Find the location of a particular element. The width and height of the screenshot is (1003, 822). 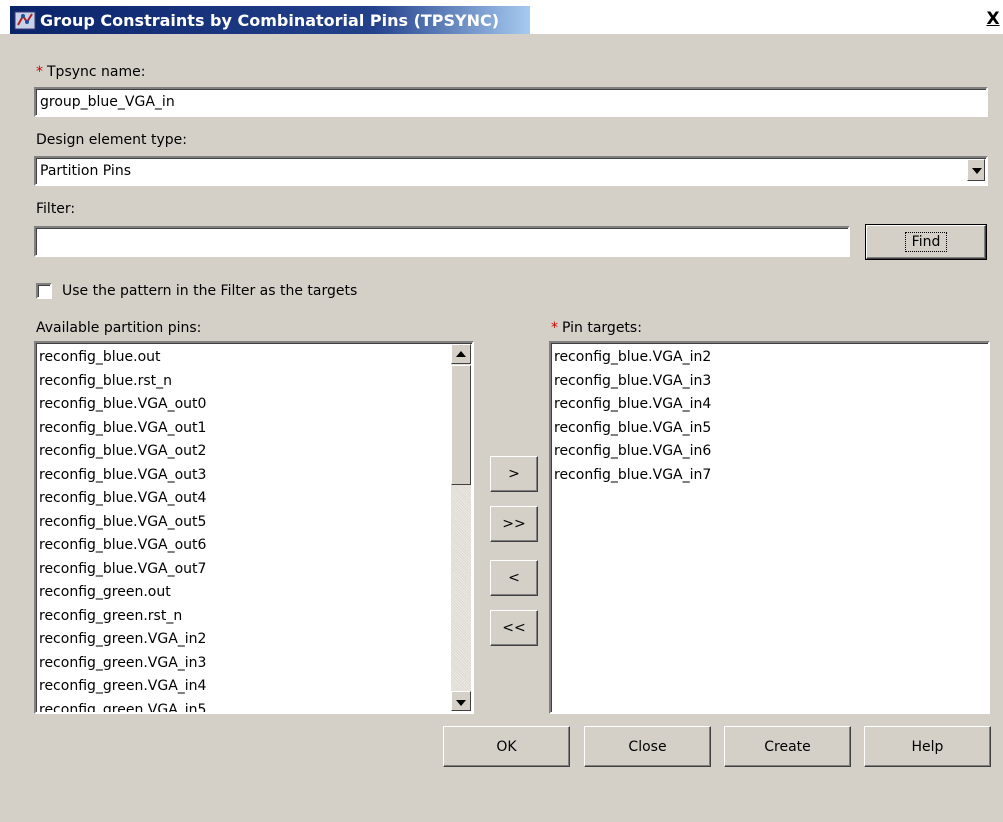

find-button: Find is located at coordinates (926, 242).